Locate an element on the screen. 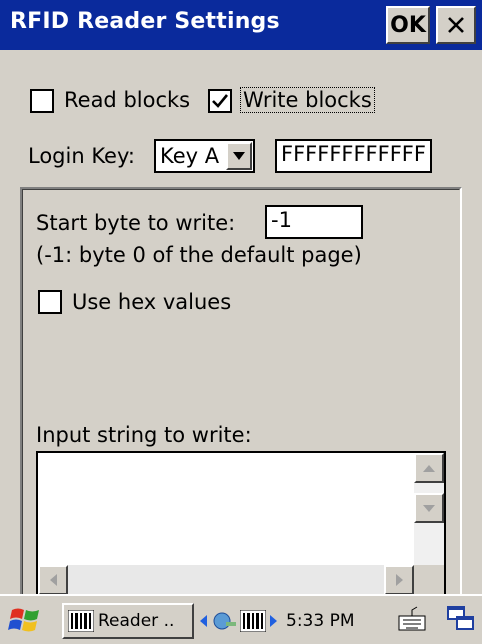 The height and width of the screenshot is (644, 482). write-blocks-checkbox is located at coordinates (220, 101).